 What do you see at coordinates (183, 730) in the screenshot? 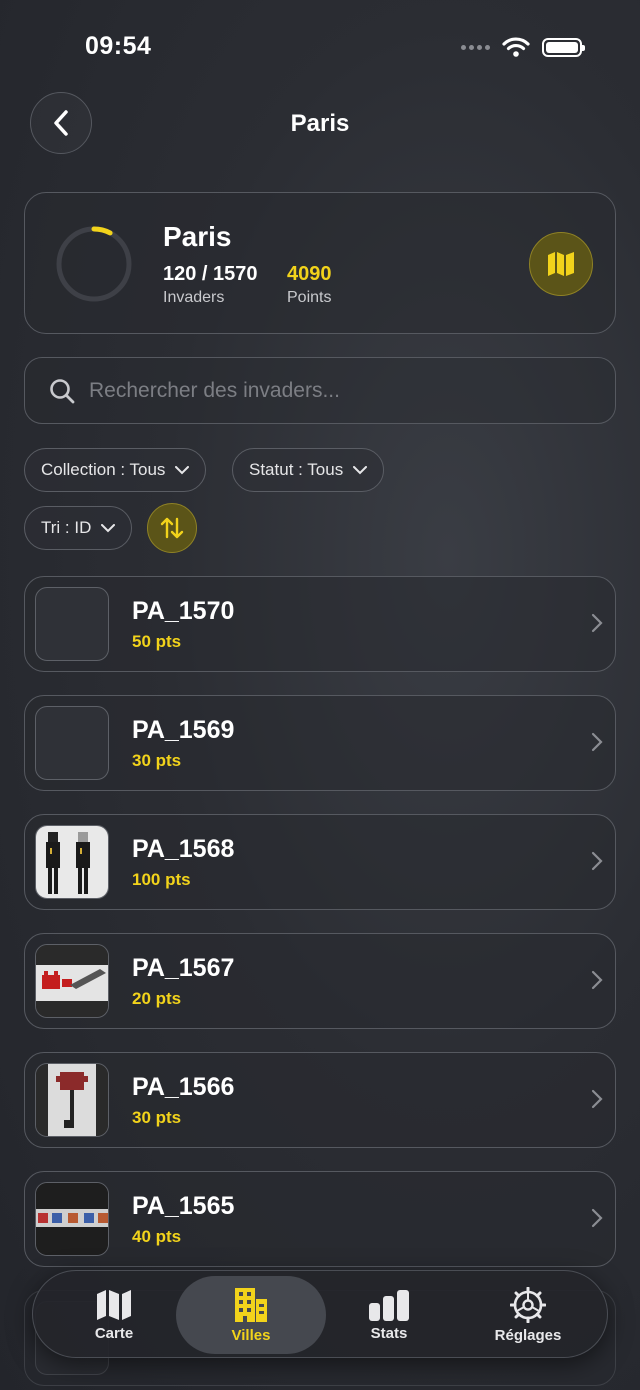
I see `invader-id: PA_1569` at bounding box center [183, 730].